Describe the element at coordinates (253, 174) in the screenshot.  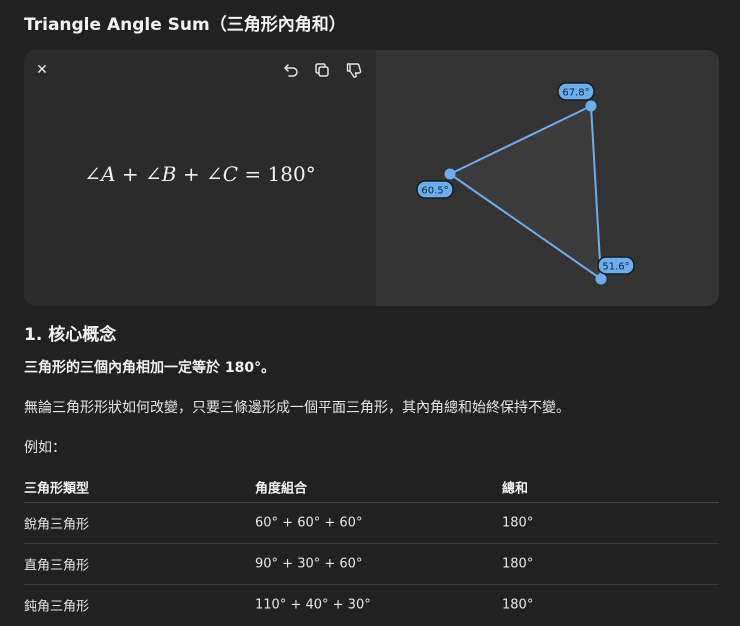
I see `equals-sign: =` at that location.